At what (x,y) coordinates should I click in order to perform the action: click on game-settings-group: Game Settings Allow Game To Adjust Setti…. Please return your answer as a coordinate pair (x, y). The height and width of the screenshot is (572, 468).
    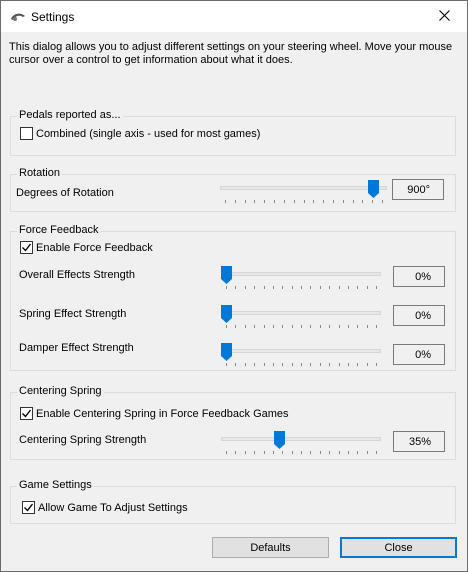
    Looking at the image, I should click on (233, 501).